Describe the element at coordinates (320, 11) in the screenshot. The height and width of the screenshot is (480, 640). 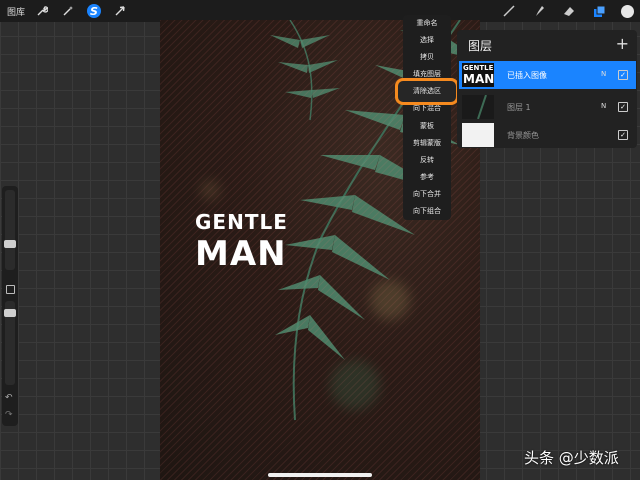
I see `top-toolbar: 图库 S` at that location.